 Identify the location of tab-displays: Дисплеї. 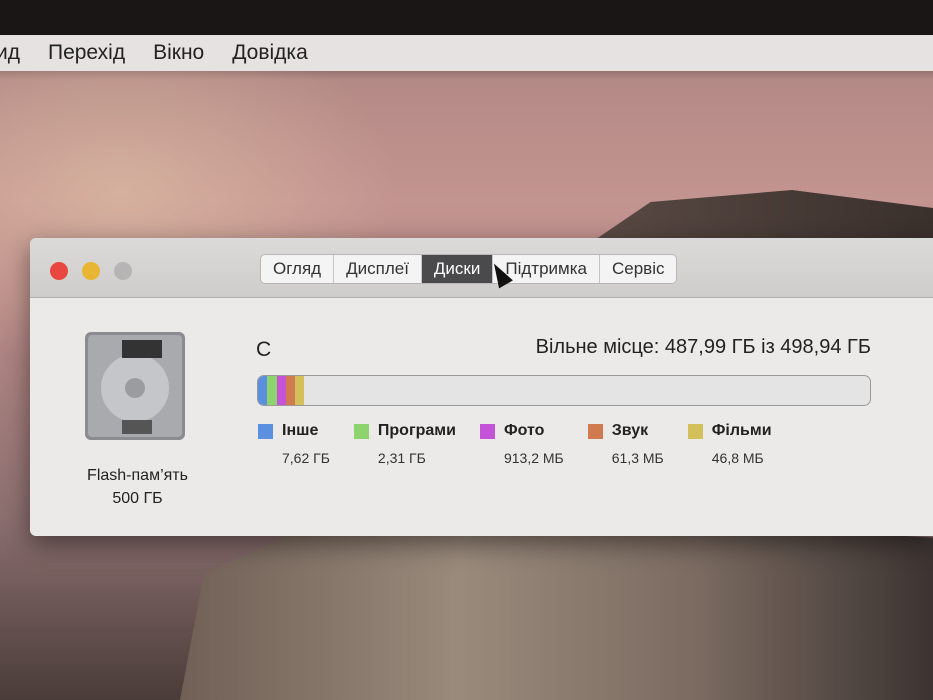
(378, 269).